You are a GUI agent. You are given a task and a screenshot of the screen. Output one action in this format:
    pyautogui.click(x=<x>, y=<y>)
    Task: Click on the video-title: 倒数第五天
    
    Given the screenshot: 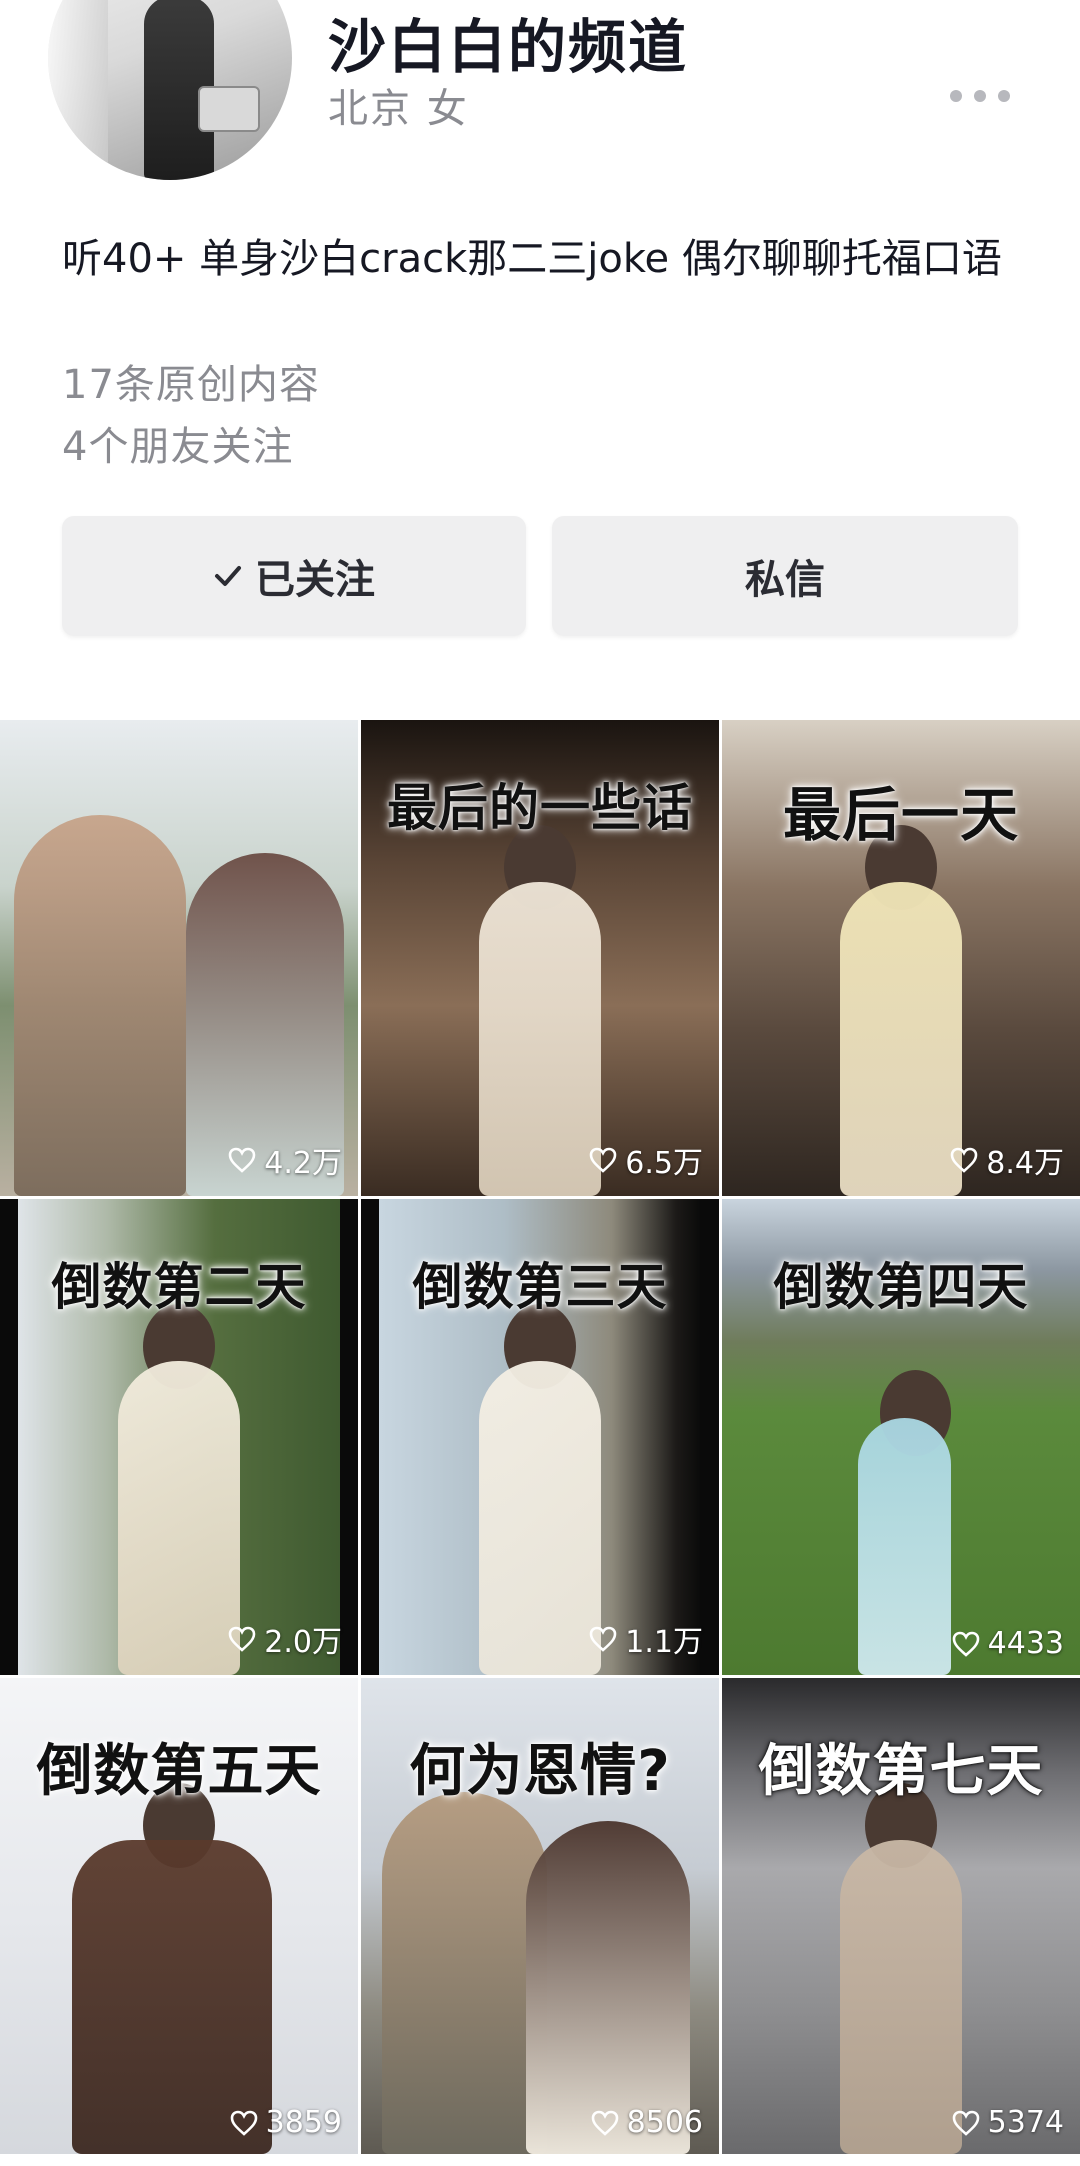 What is the action you would take?
    pyautogui.click(x=179, y=1771)
    